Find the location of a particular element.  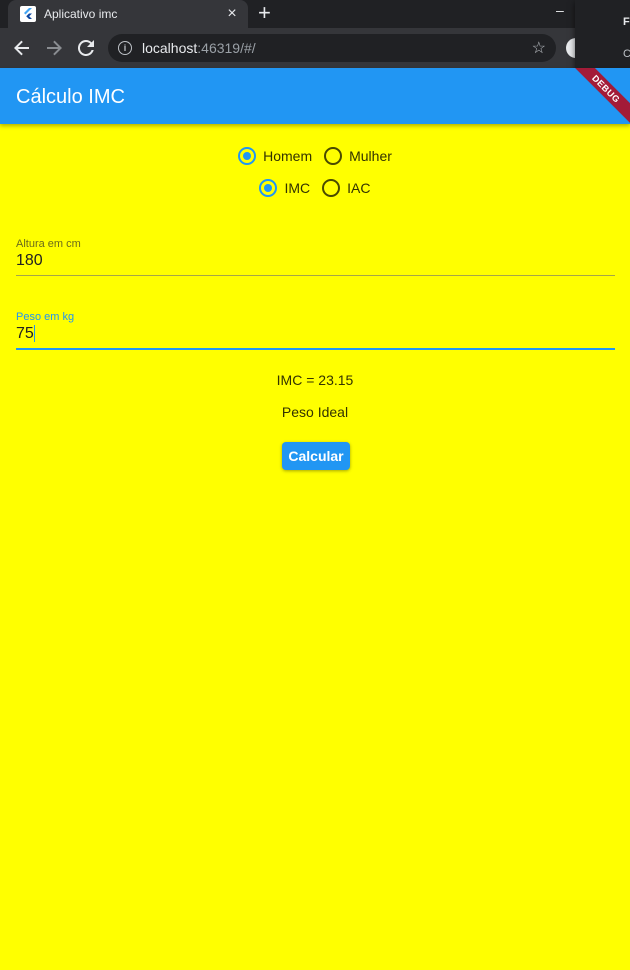

radio-label: Homem is located at coordinates (288, 156).